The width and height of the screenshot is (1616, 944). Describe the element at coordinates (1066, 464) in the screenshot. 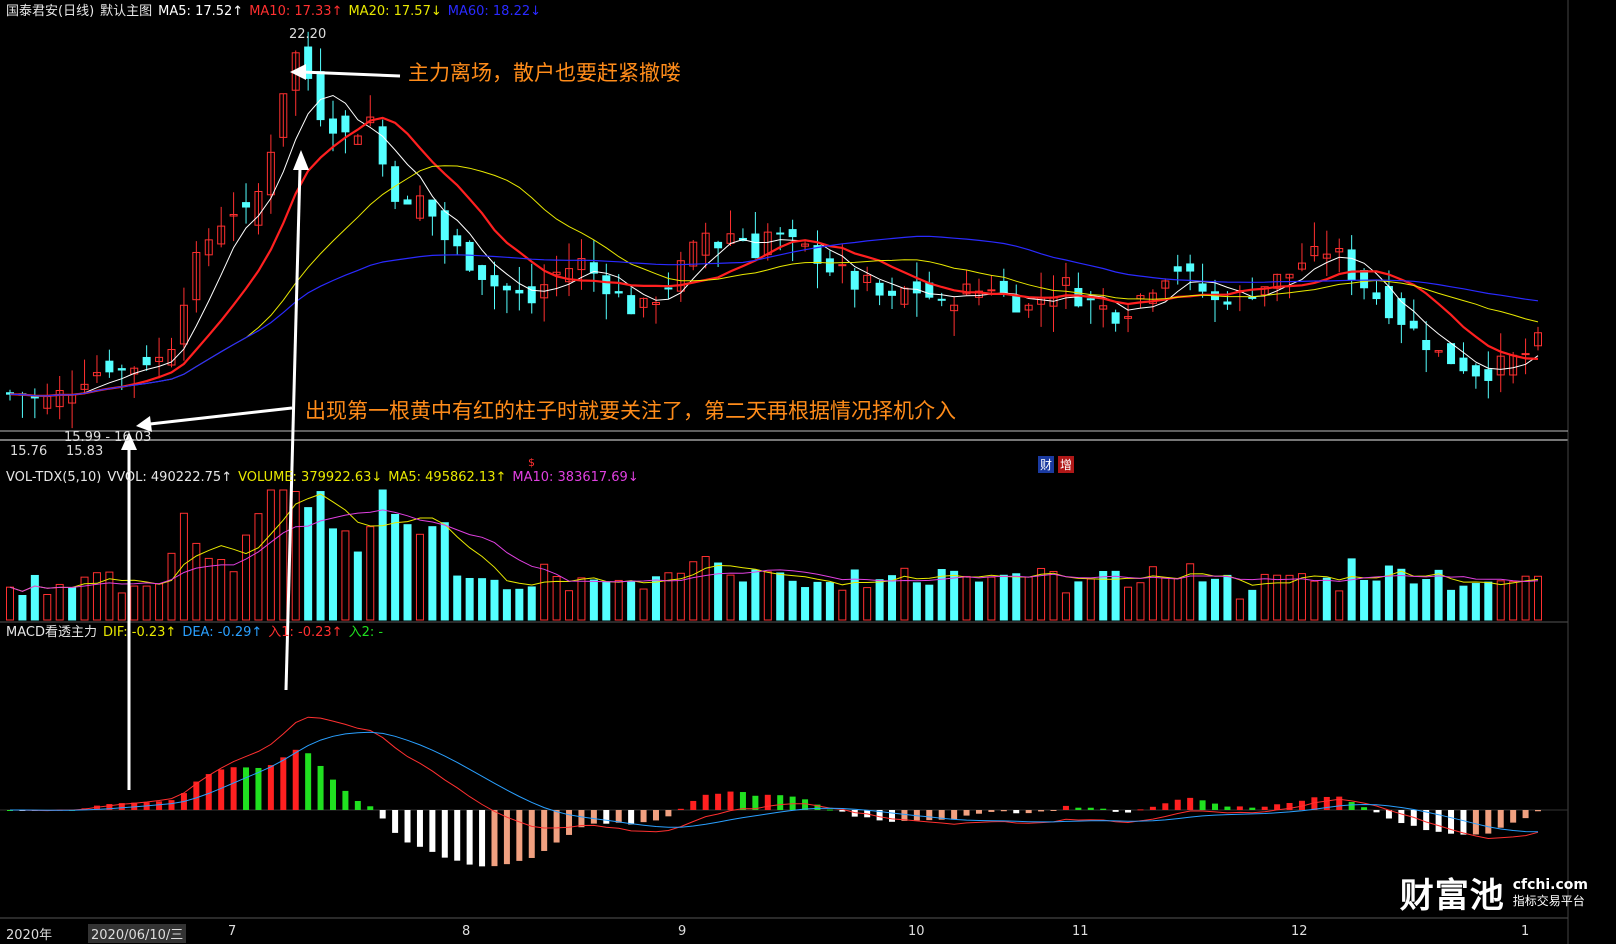

I see `event-marker-increase: 增` at that location.